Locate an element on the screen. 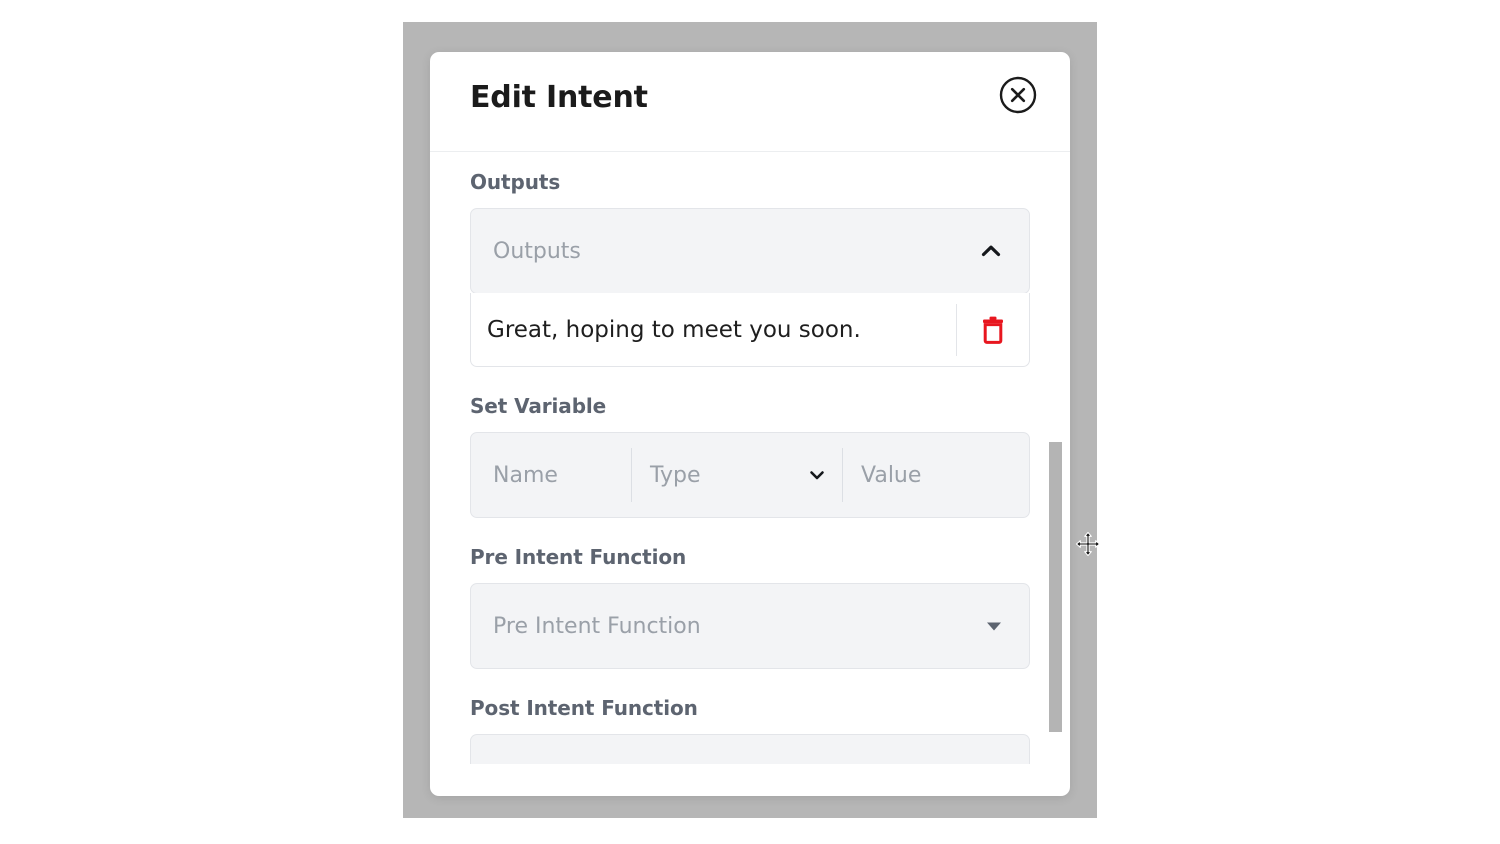  set-variable-field: Name Type Value is located at coordinates (750, 475).